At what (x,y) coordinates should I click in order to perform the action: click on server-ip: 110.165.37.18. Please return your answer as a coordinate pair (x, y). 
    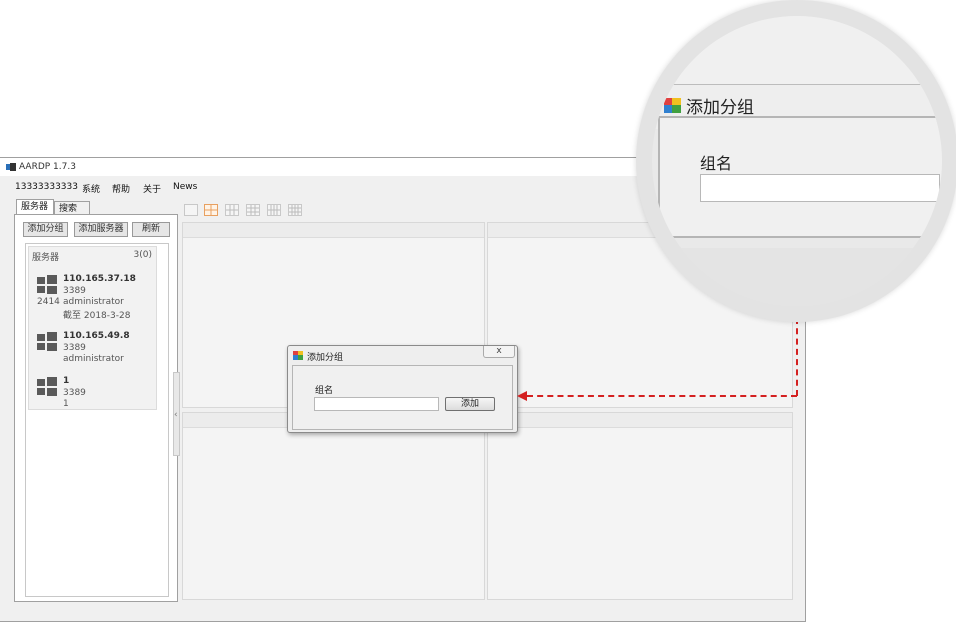
    Looking at the image, I should click on (99, 279).